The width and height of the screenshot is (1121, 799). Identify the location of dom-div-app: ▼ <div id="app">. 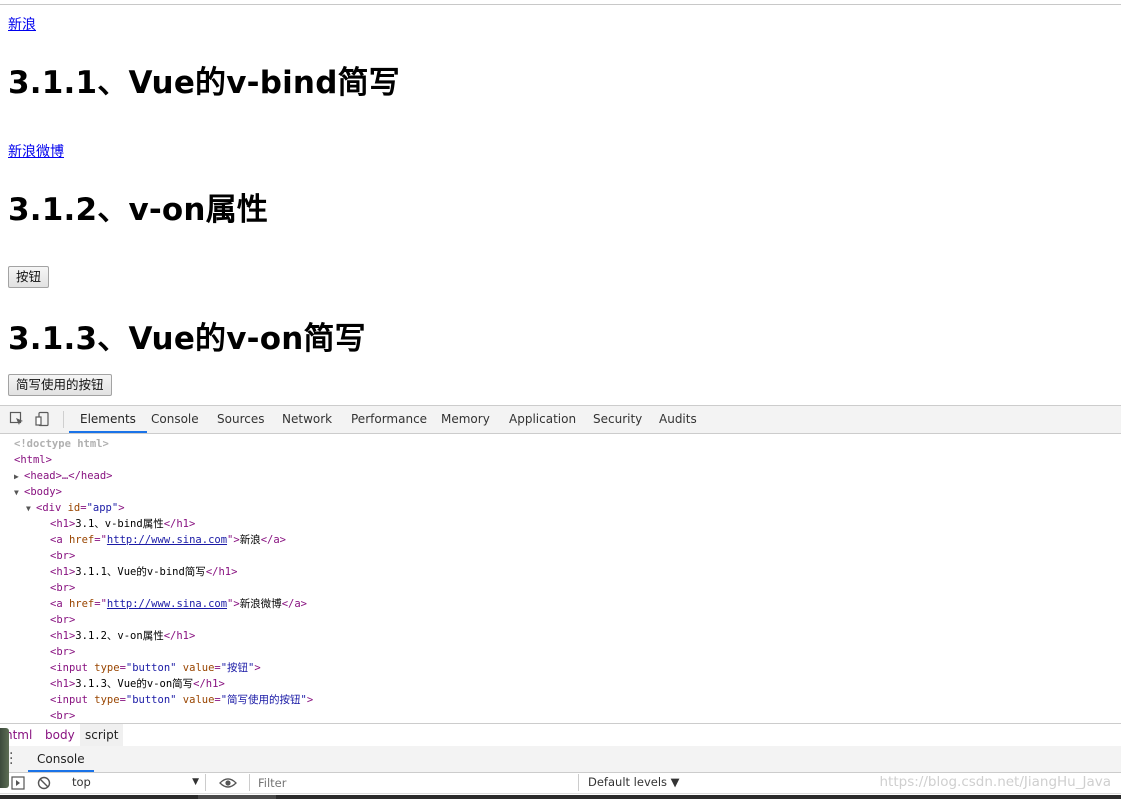
(75, 508).